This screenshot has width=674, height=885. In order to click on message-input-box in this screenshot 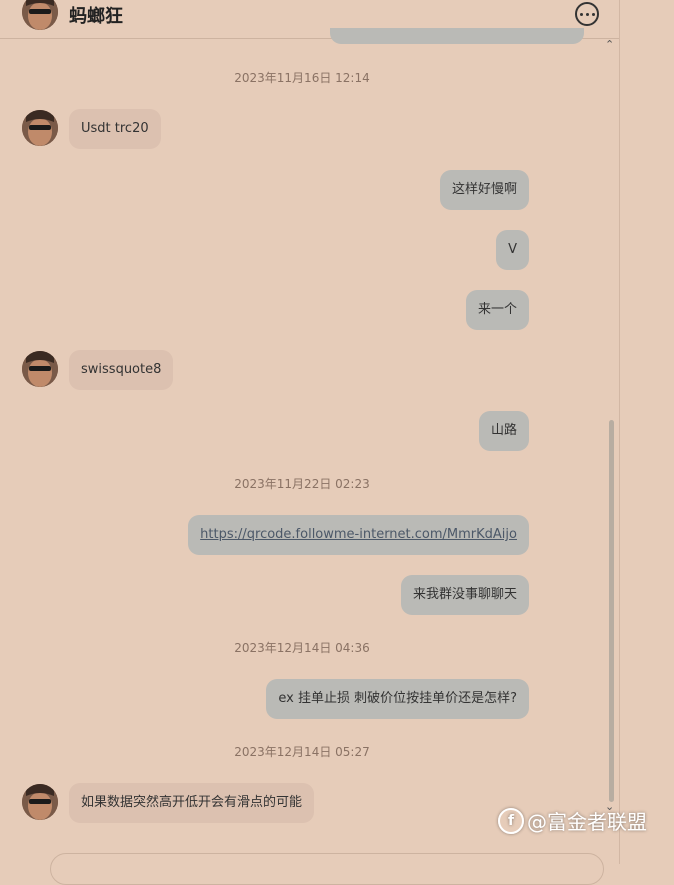, I will do `click(327, 869)`.